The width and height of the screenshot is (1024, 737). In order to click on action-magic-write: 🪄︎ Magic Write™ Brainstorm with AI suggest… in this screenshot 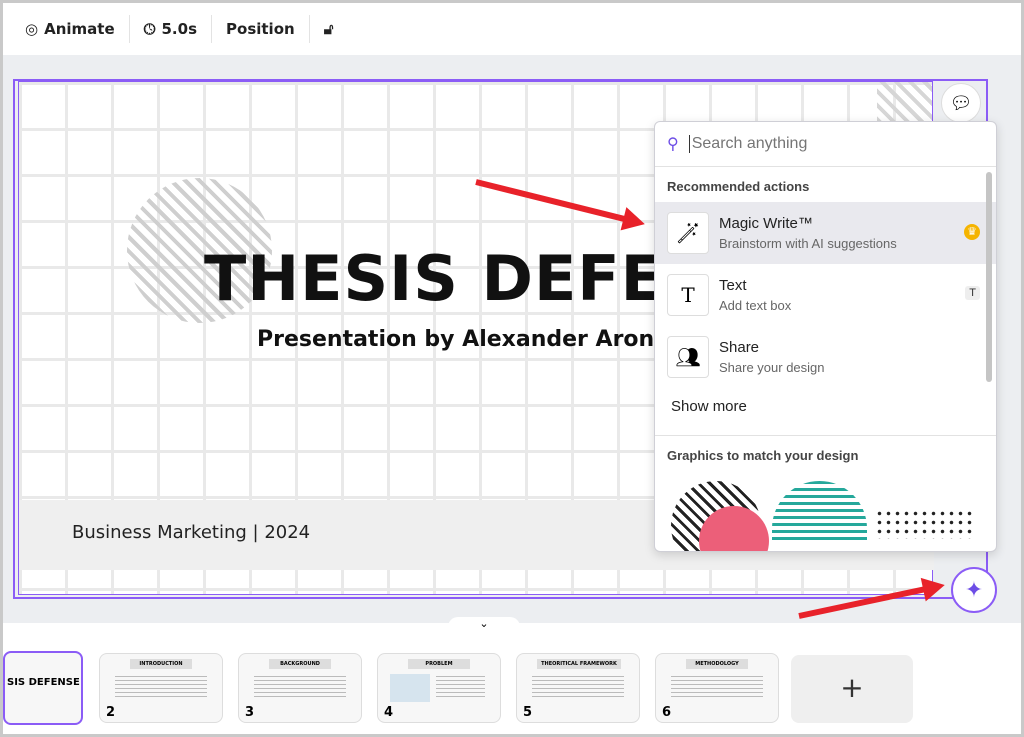, I will do `click(825, 233)`.